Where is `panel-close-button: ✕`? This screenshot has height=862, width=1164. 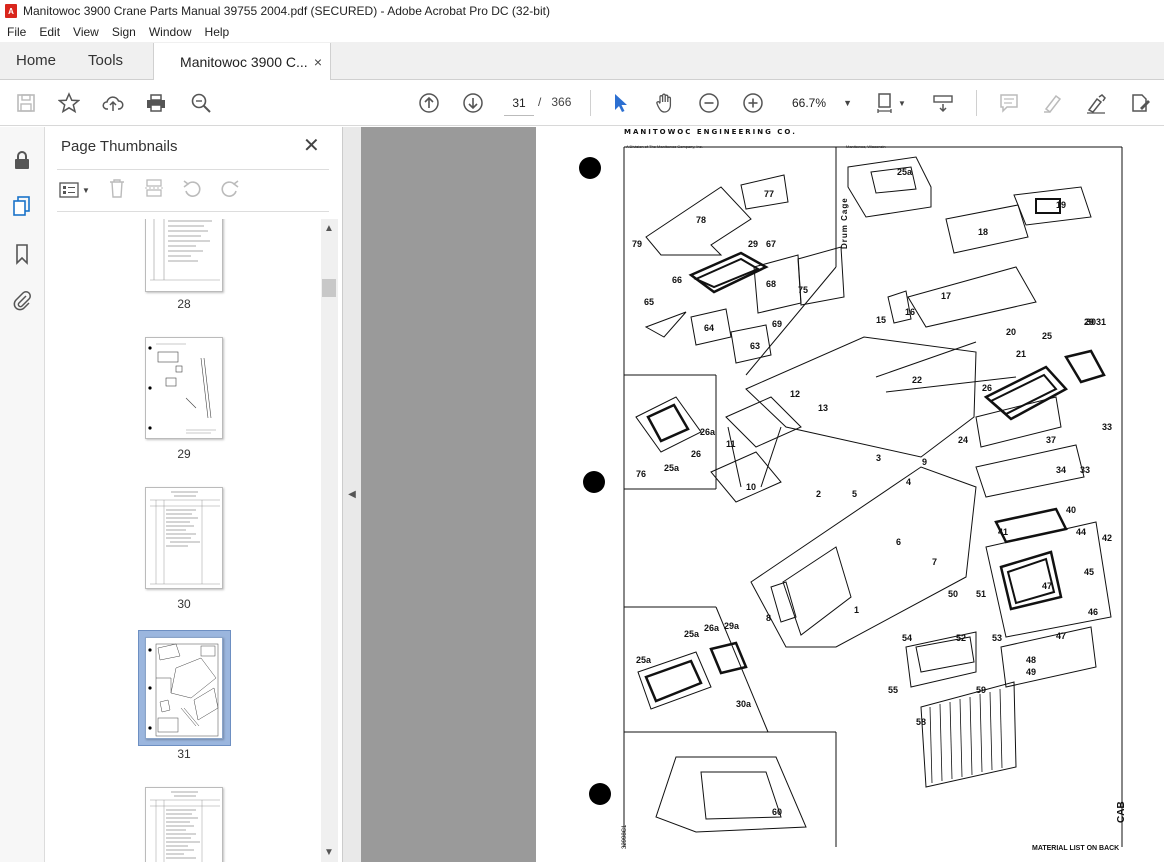 panel-close-button: ✕ is located at coordinates (311, 145).